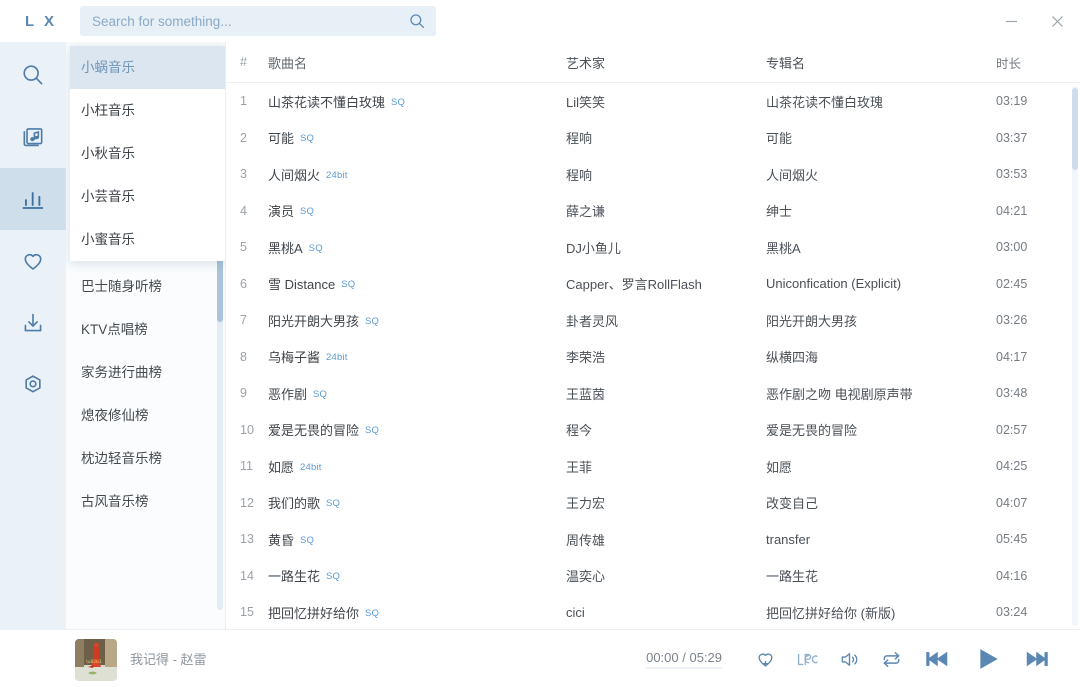 Image resolution: width=1080 pixels, height=687 pixels. I want to click on header-artist: 艺术家, so click(666, 62).